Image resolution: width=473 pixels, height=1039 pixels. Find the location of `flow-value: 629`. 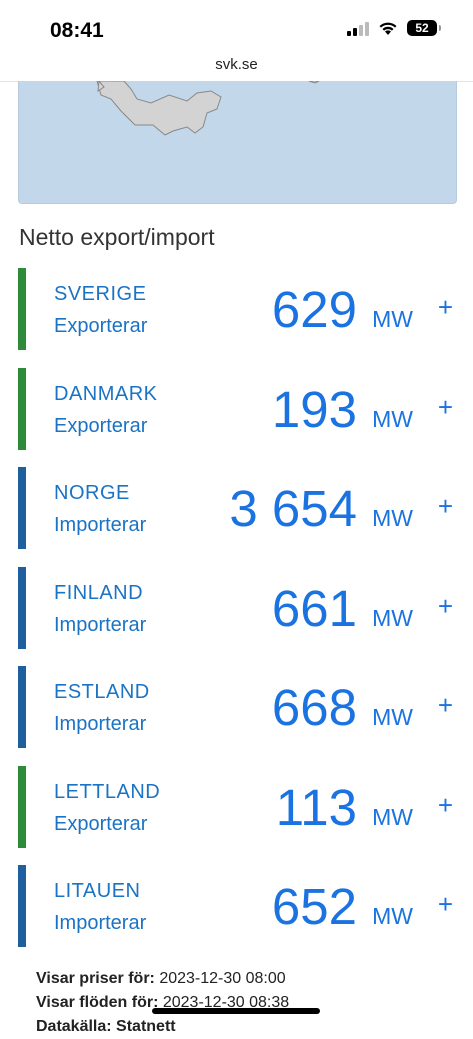

flow-value: 629 is located at coordinates (314, 309).